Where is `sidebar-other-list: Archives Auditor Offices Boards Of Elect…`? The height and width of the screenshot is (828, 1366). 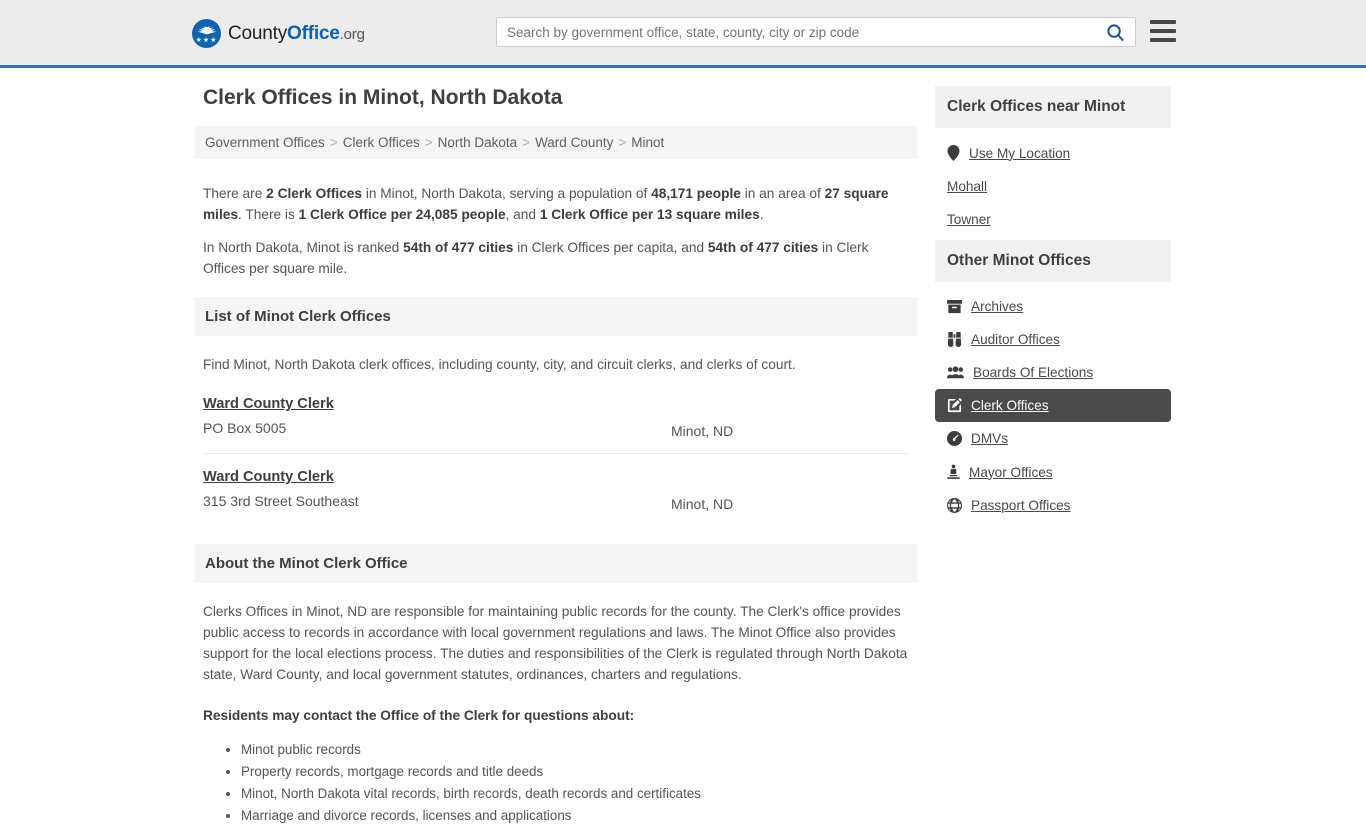
sidebar-other-list: Archives Auditor Offices Boards Of Elect… is located at coordinates (1053, 404).